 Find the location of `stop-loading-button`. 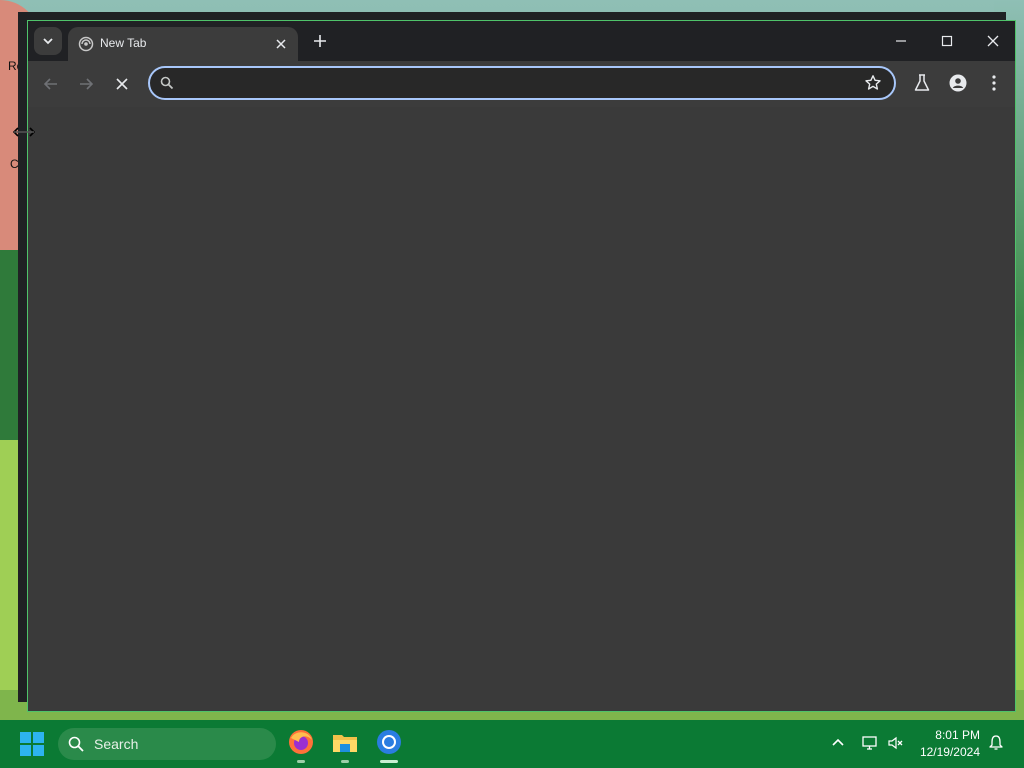

stop-loading-button is located at coordinates (122, 84).